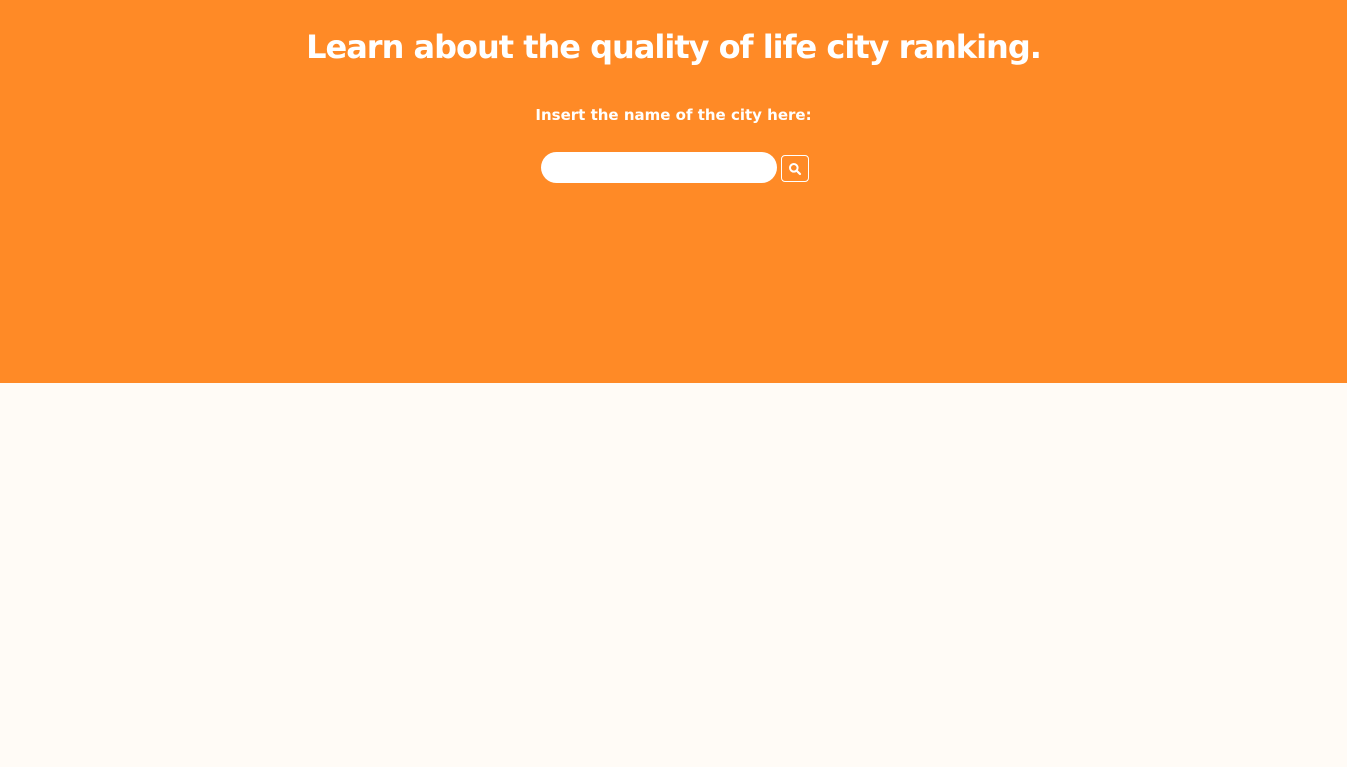 The height and width of the screenshot is (767, 1347). I want to click on search-button, so click(795, 168).